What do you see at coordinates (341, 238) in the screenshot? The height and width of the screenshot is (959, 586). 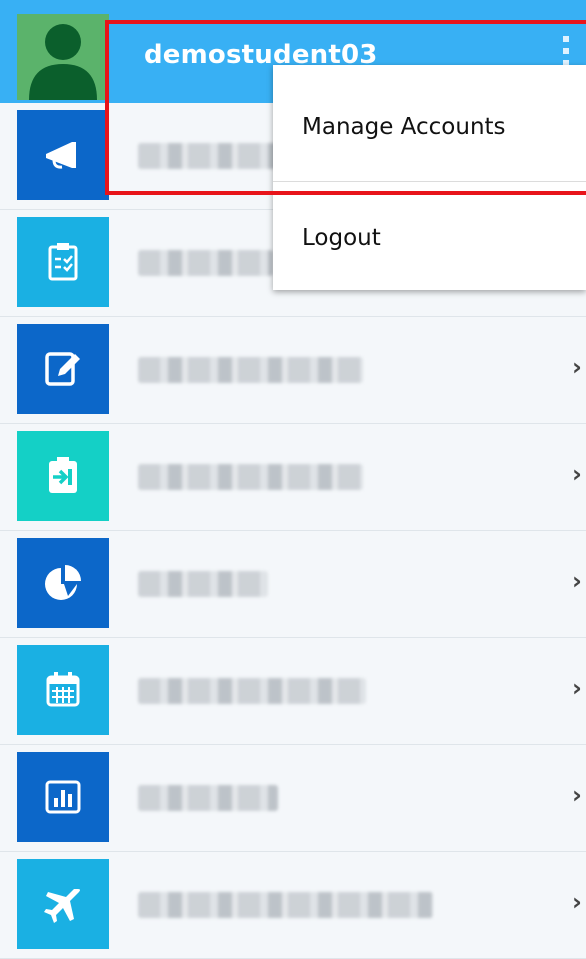 I see `logout-label: Logout` at bounding box center [341, 238].